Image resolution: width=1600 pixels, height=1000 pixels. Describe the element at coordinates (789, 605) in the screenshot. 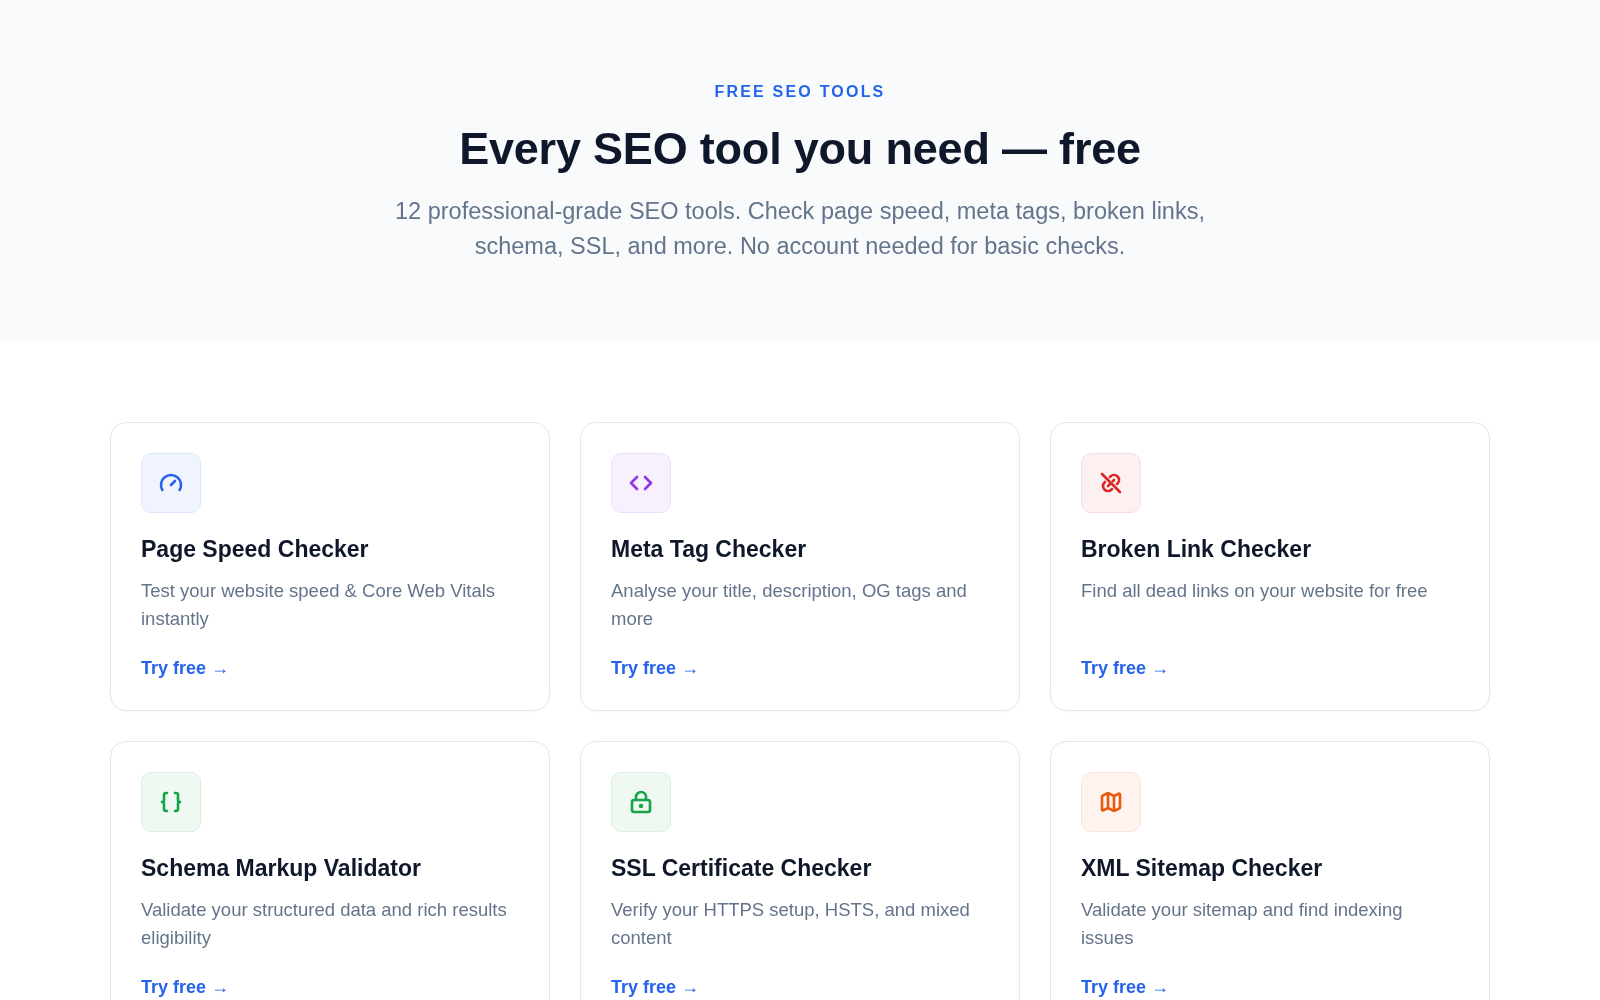

I see `tool-description: Analyse your title, description, OG tags and more` at that location.